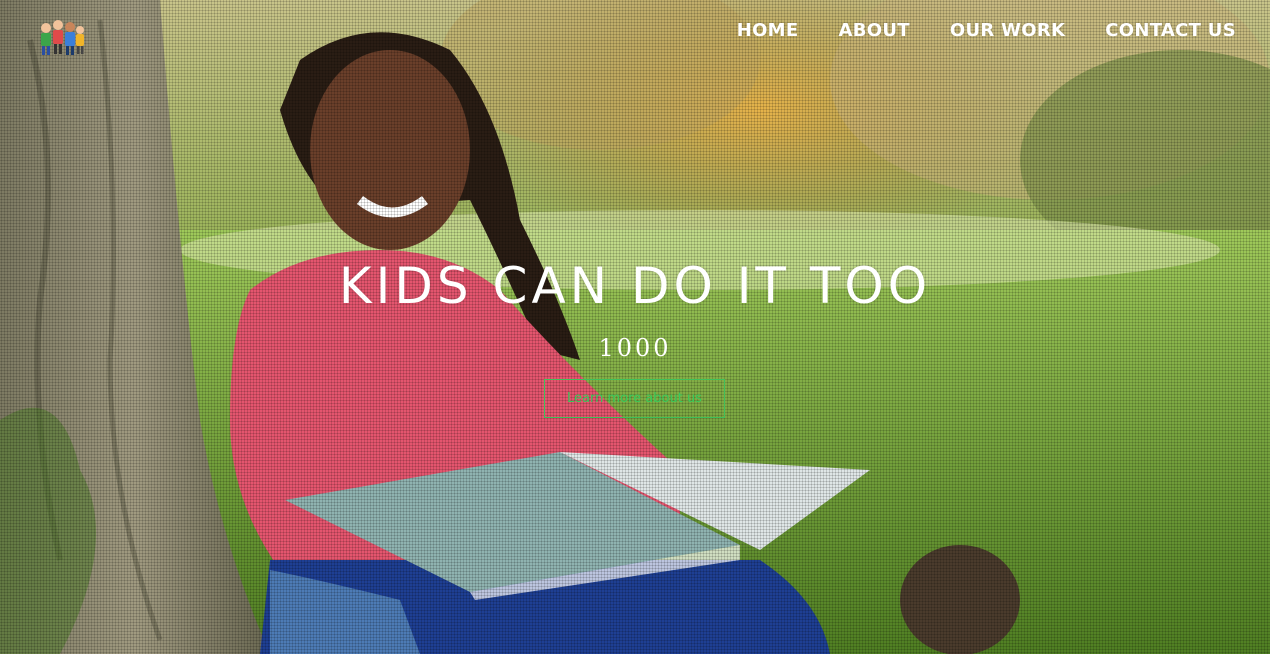  I want to click on hero-title: KIDS CAN DO IT TOO, so click(635, 286).